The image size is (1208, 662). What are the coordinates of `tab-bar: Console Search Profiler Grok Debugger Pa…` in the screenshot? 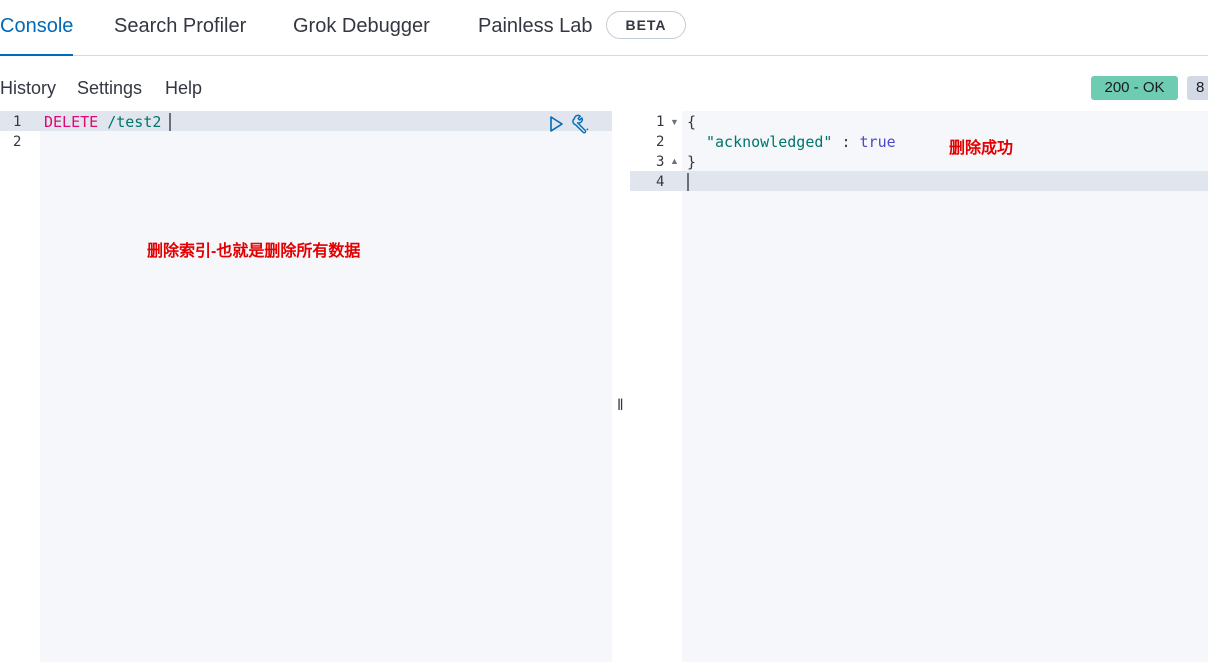 It's located at (604, 28).